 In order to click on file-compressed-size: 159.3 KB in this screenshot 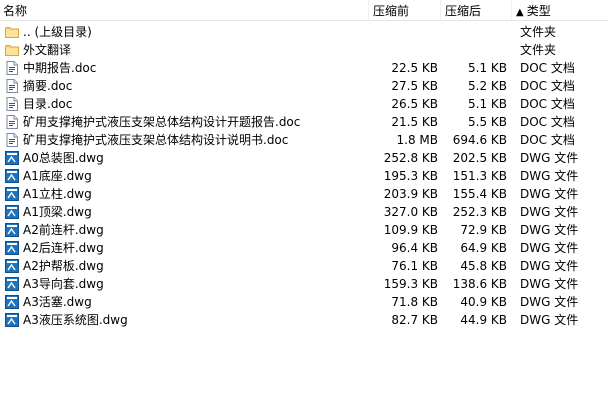, I will do `click(410, 284)`.